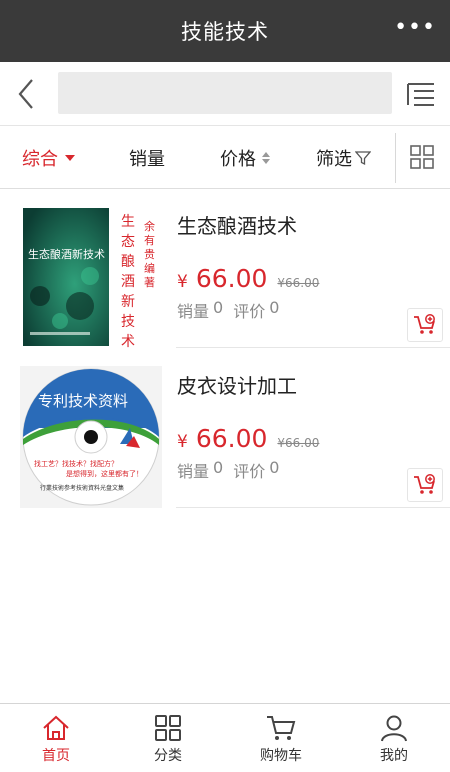 The width and height of the screenshot is (450, 772). Describe the element at coordinates (334, 159) in the screenshot. I see `filter-label: 筛选` at that location.